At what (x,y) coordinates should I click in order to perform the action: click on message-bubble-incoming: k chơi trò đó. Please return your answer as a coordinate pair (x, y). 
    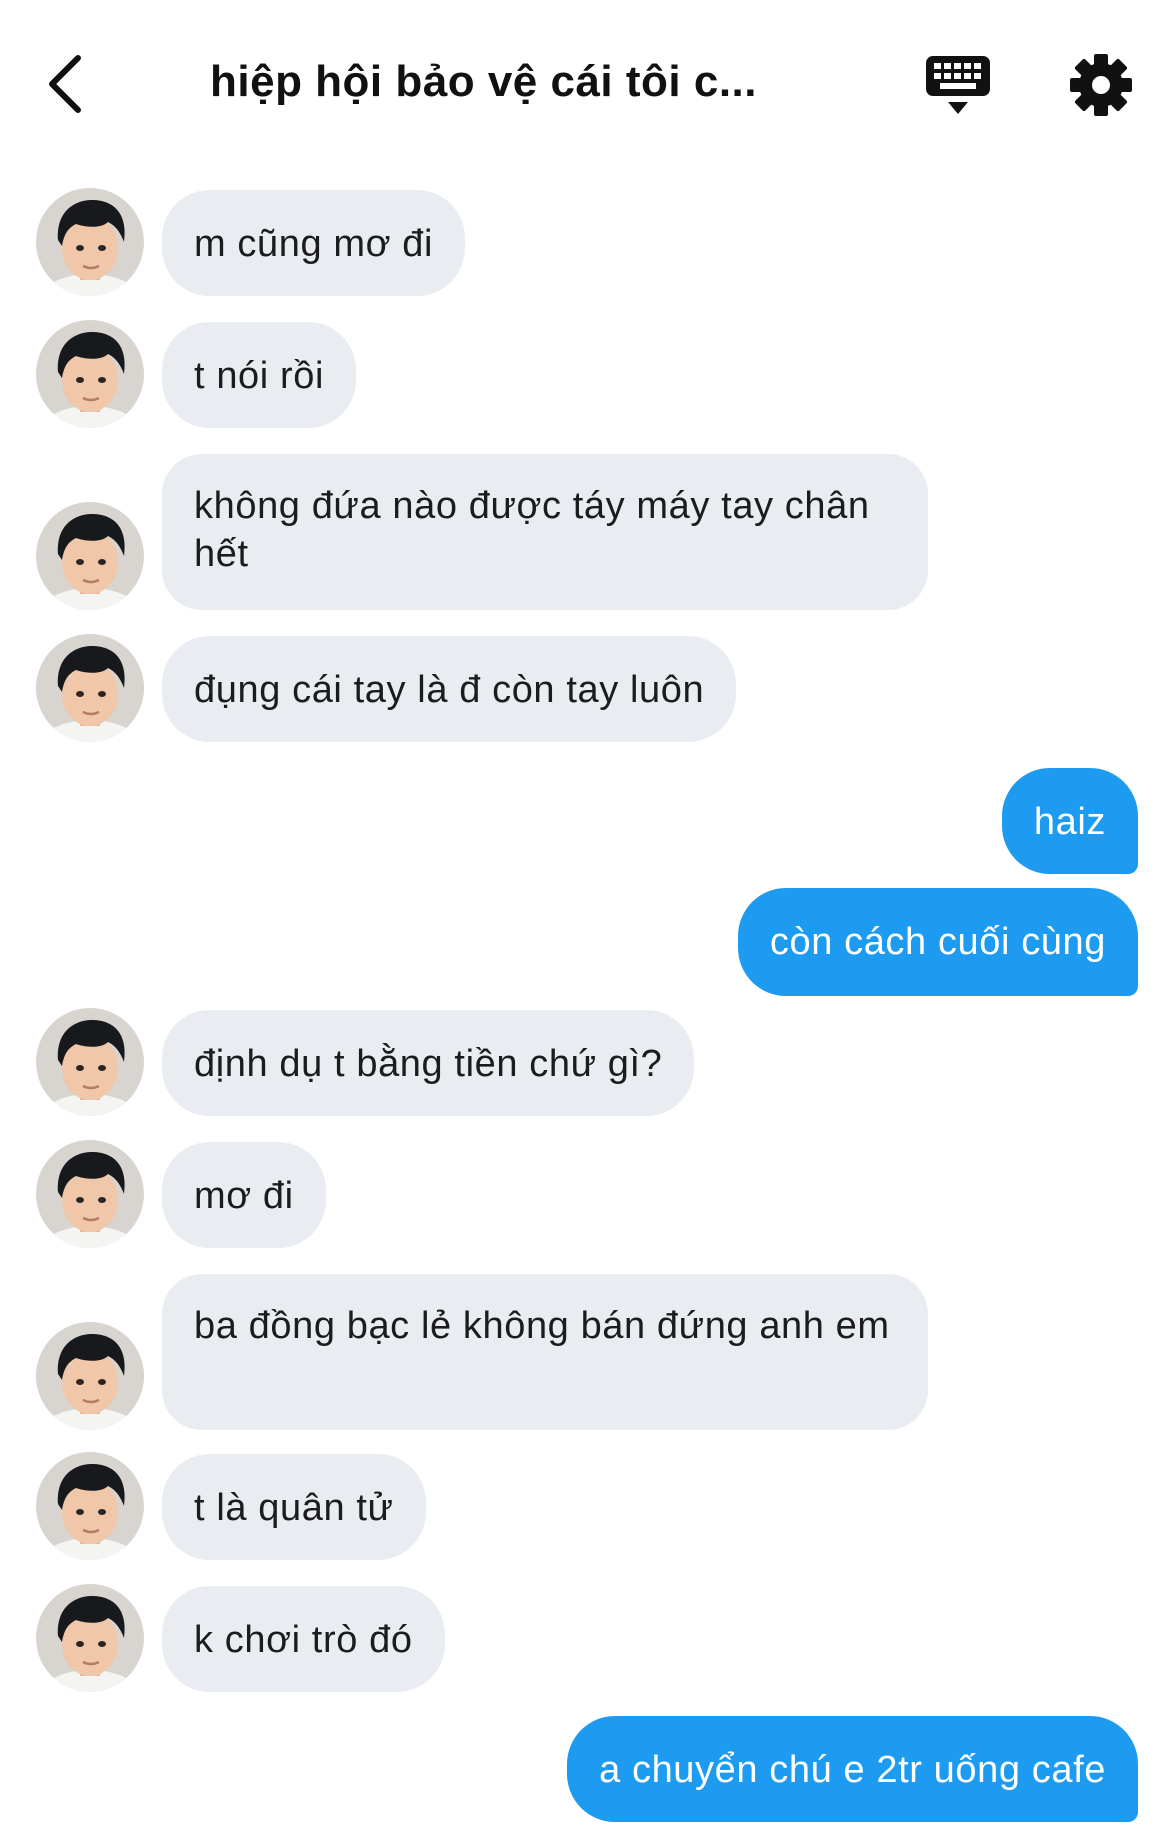
    Looking at the image, I should click on (303, 1639).